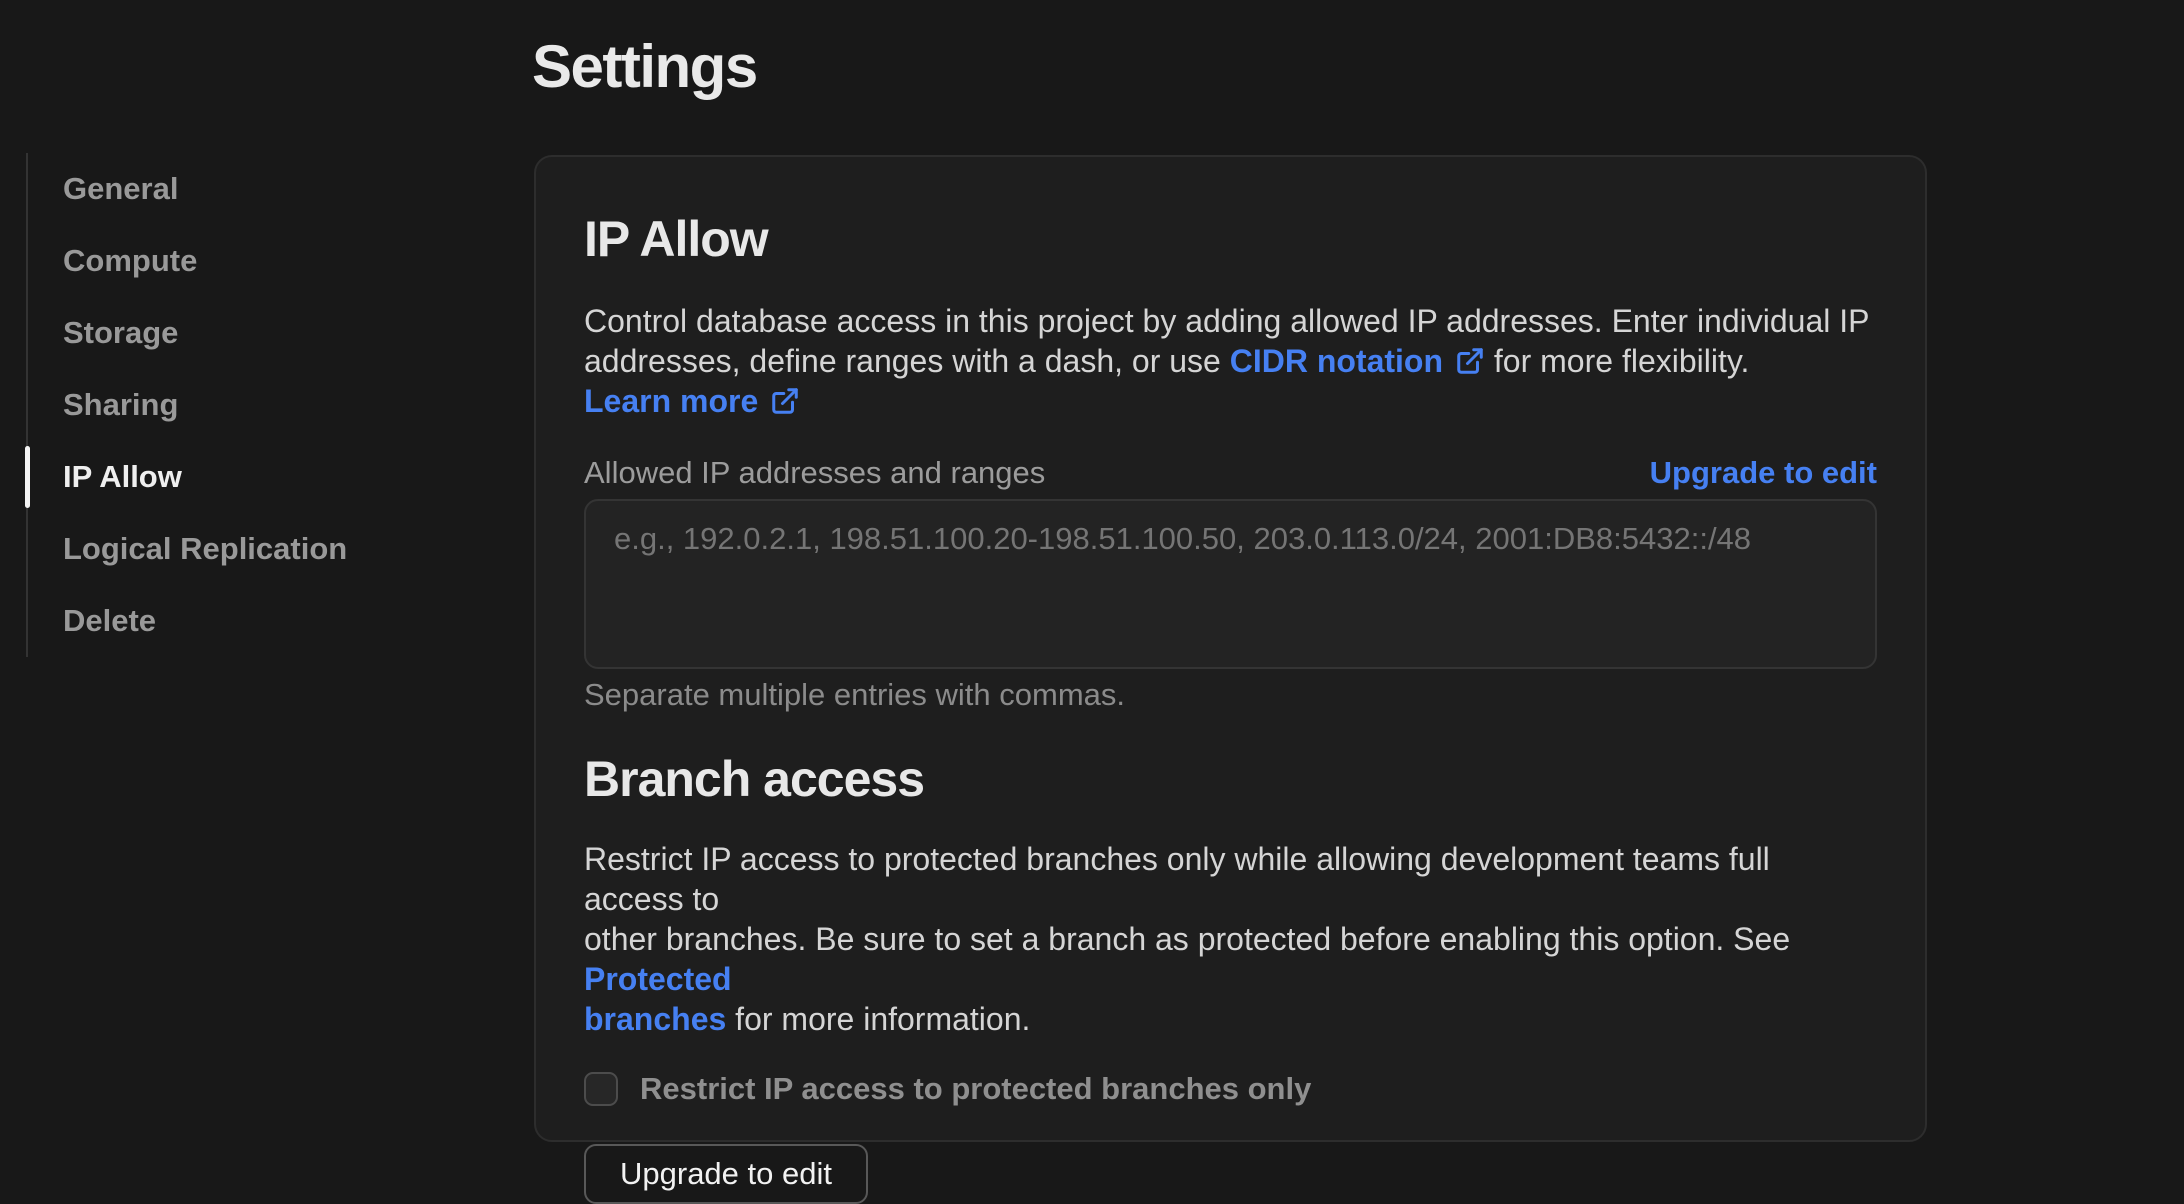  I want to click on upgrade-to-edit-button: Upgrade to edit, so click(726, 1174).